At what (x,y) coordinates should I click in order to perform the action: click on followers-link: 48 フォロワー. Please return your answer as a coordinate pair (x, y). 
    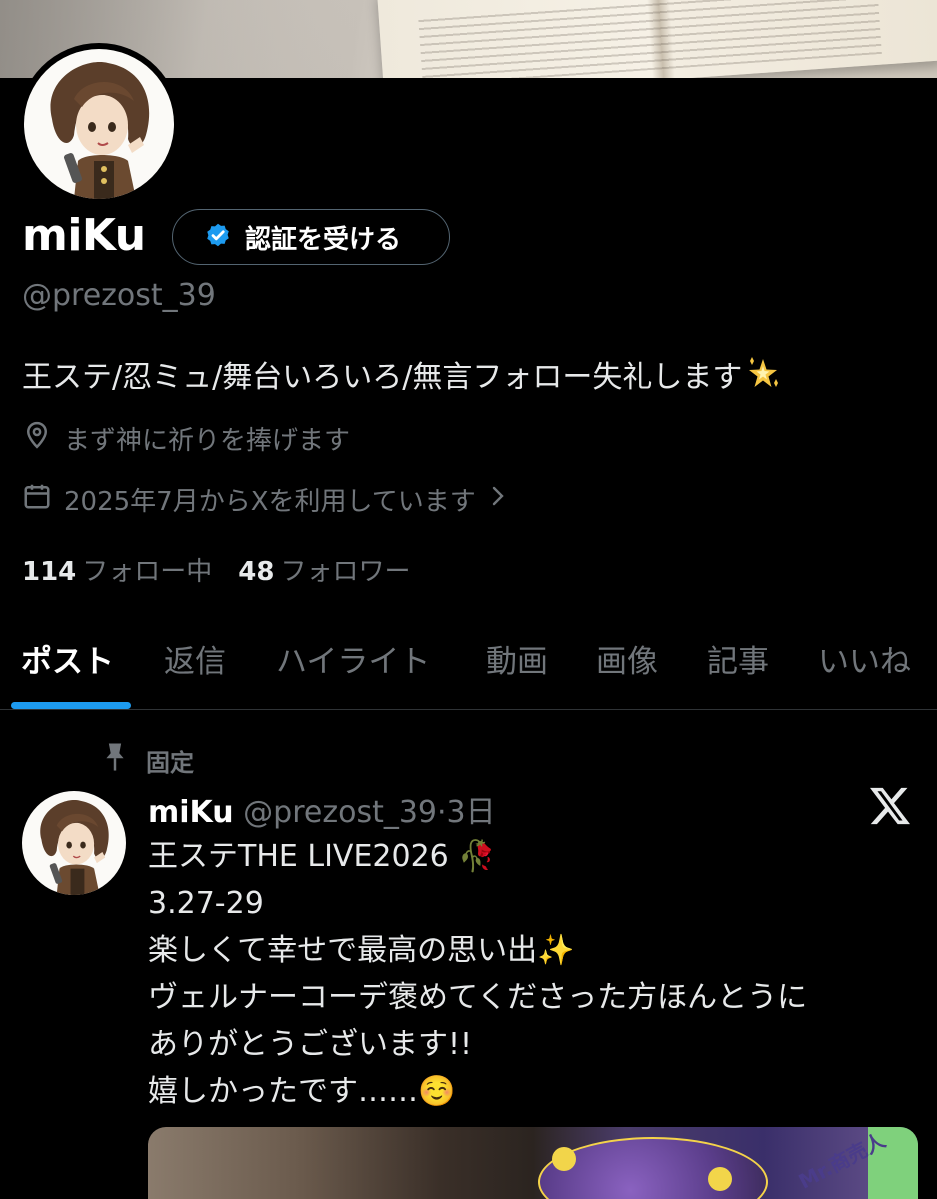
    Looking at the image, I should click on (324, 569).